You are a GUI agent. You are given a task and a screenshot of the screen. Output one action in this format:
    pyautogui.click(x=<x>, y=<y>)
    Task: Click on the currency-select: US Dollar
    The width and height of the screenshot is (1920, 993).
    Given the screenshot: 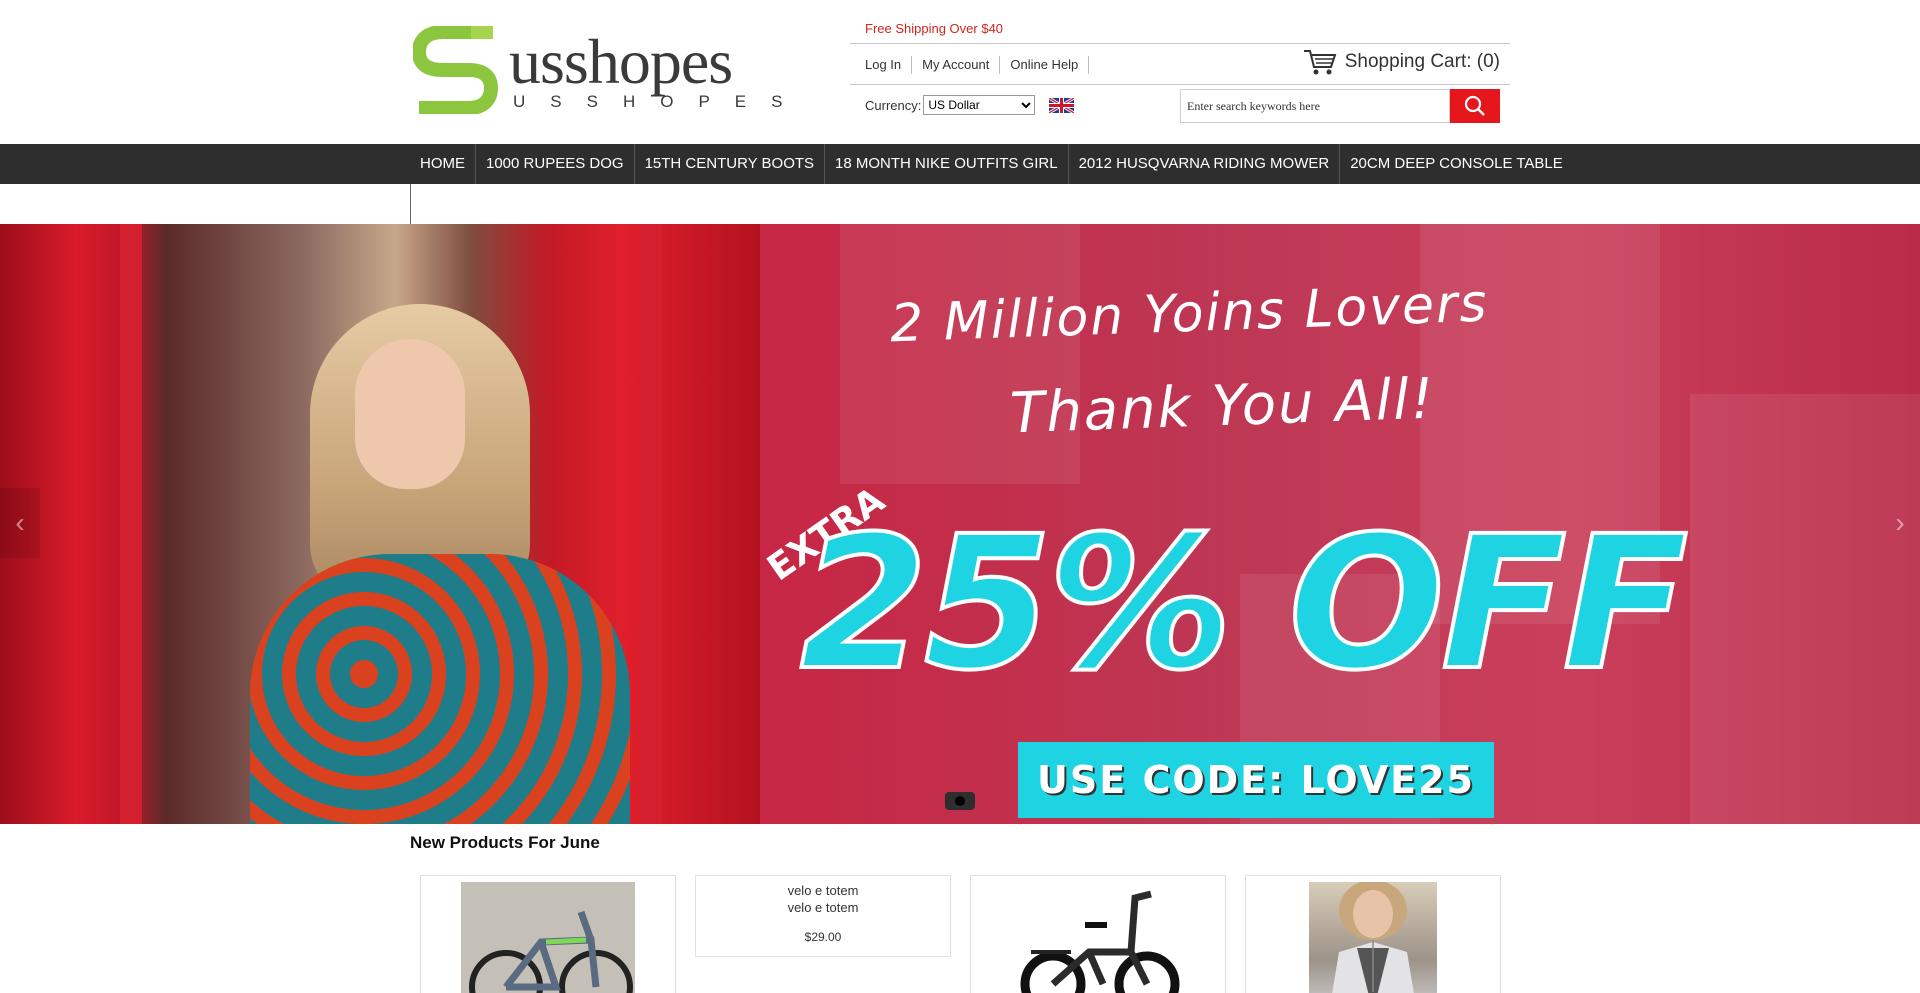 What is the action you would take?
    pyautogui.click(x=979, y=105)
    